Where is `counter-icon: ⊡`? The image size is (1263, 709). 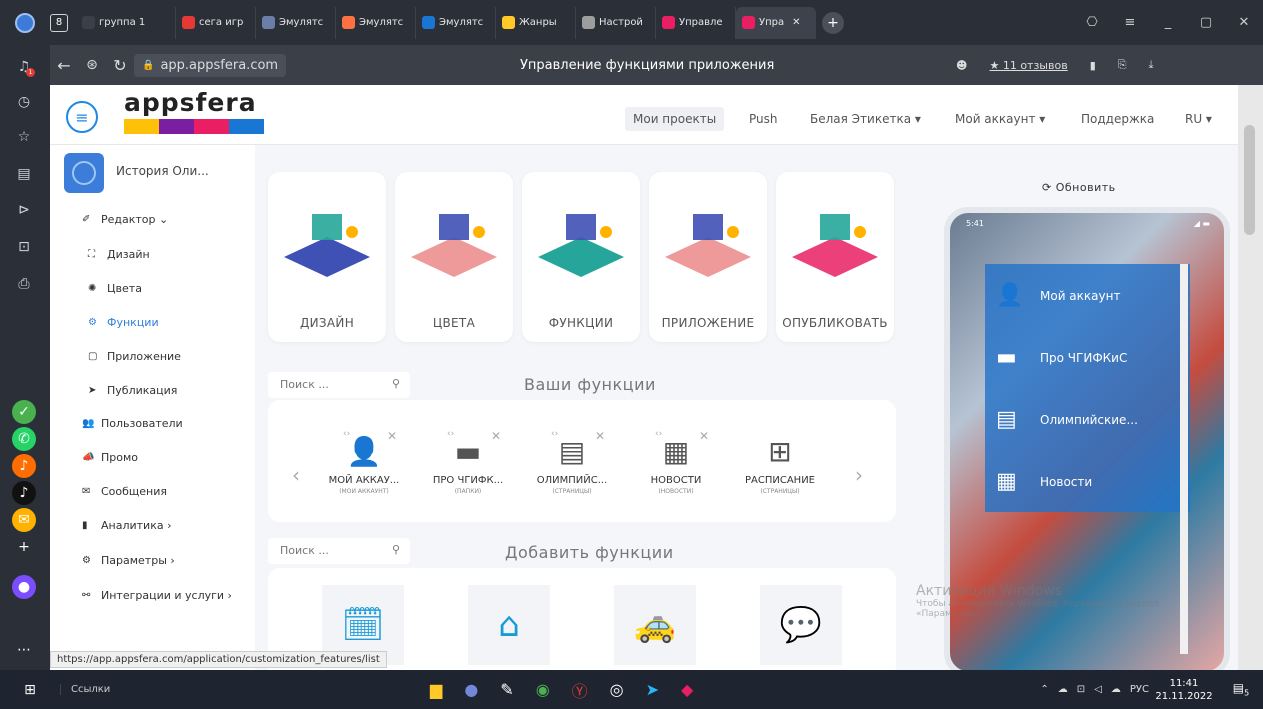 counter-icon: ⊡ is located at coordinates (24, 247).